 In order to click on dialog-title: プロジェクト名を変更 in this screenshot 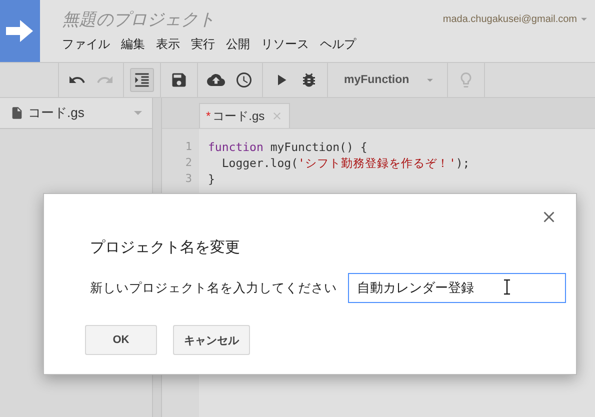, I will do `click(165, 247)`.